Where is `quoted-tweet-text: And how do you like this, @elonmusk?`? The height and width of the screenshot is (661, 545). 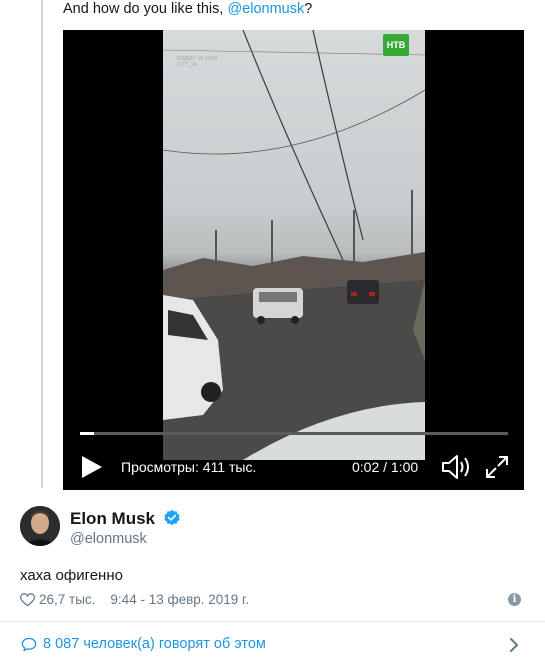 quoted-tweet-text: And how do you like this, @elonmusk? is located at coordinates (187, 9).